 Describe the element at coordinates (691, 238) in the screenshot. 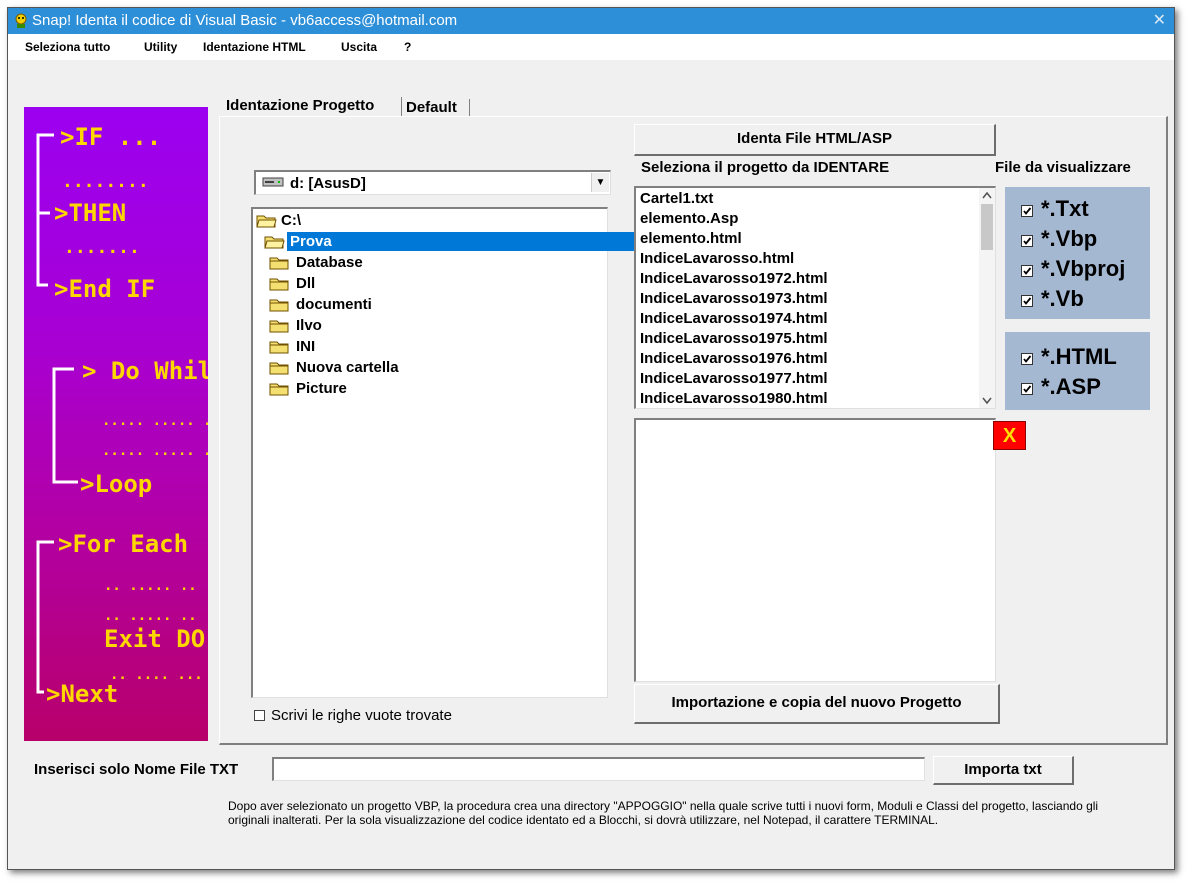

I see `file-list-item: elemento.html` at that location.